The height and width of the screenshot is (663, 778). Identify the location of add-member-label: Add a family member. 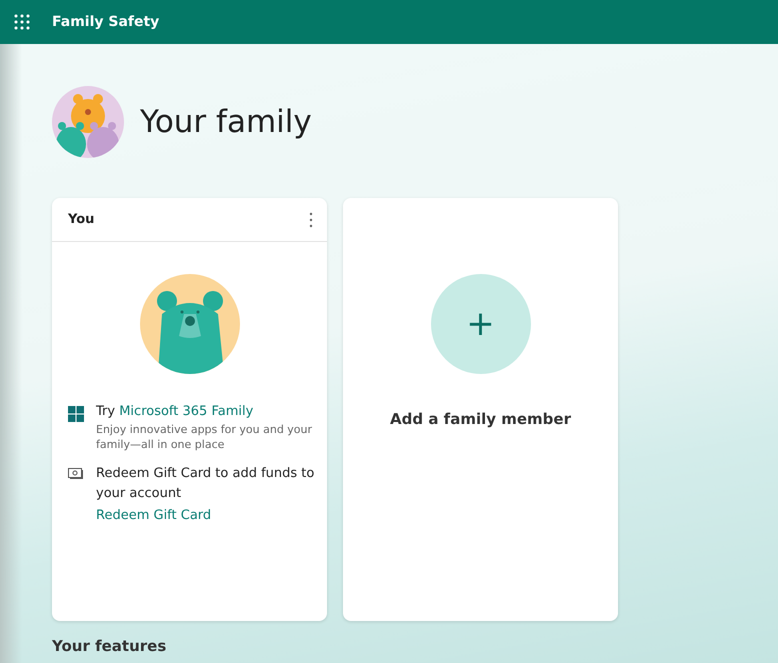
(480, 419).